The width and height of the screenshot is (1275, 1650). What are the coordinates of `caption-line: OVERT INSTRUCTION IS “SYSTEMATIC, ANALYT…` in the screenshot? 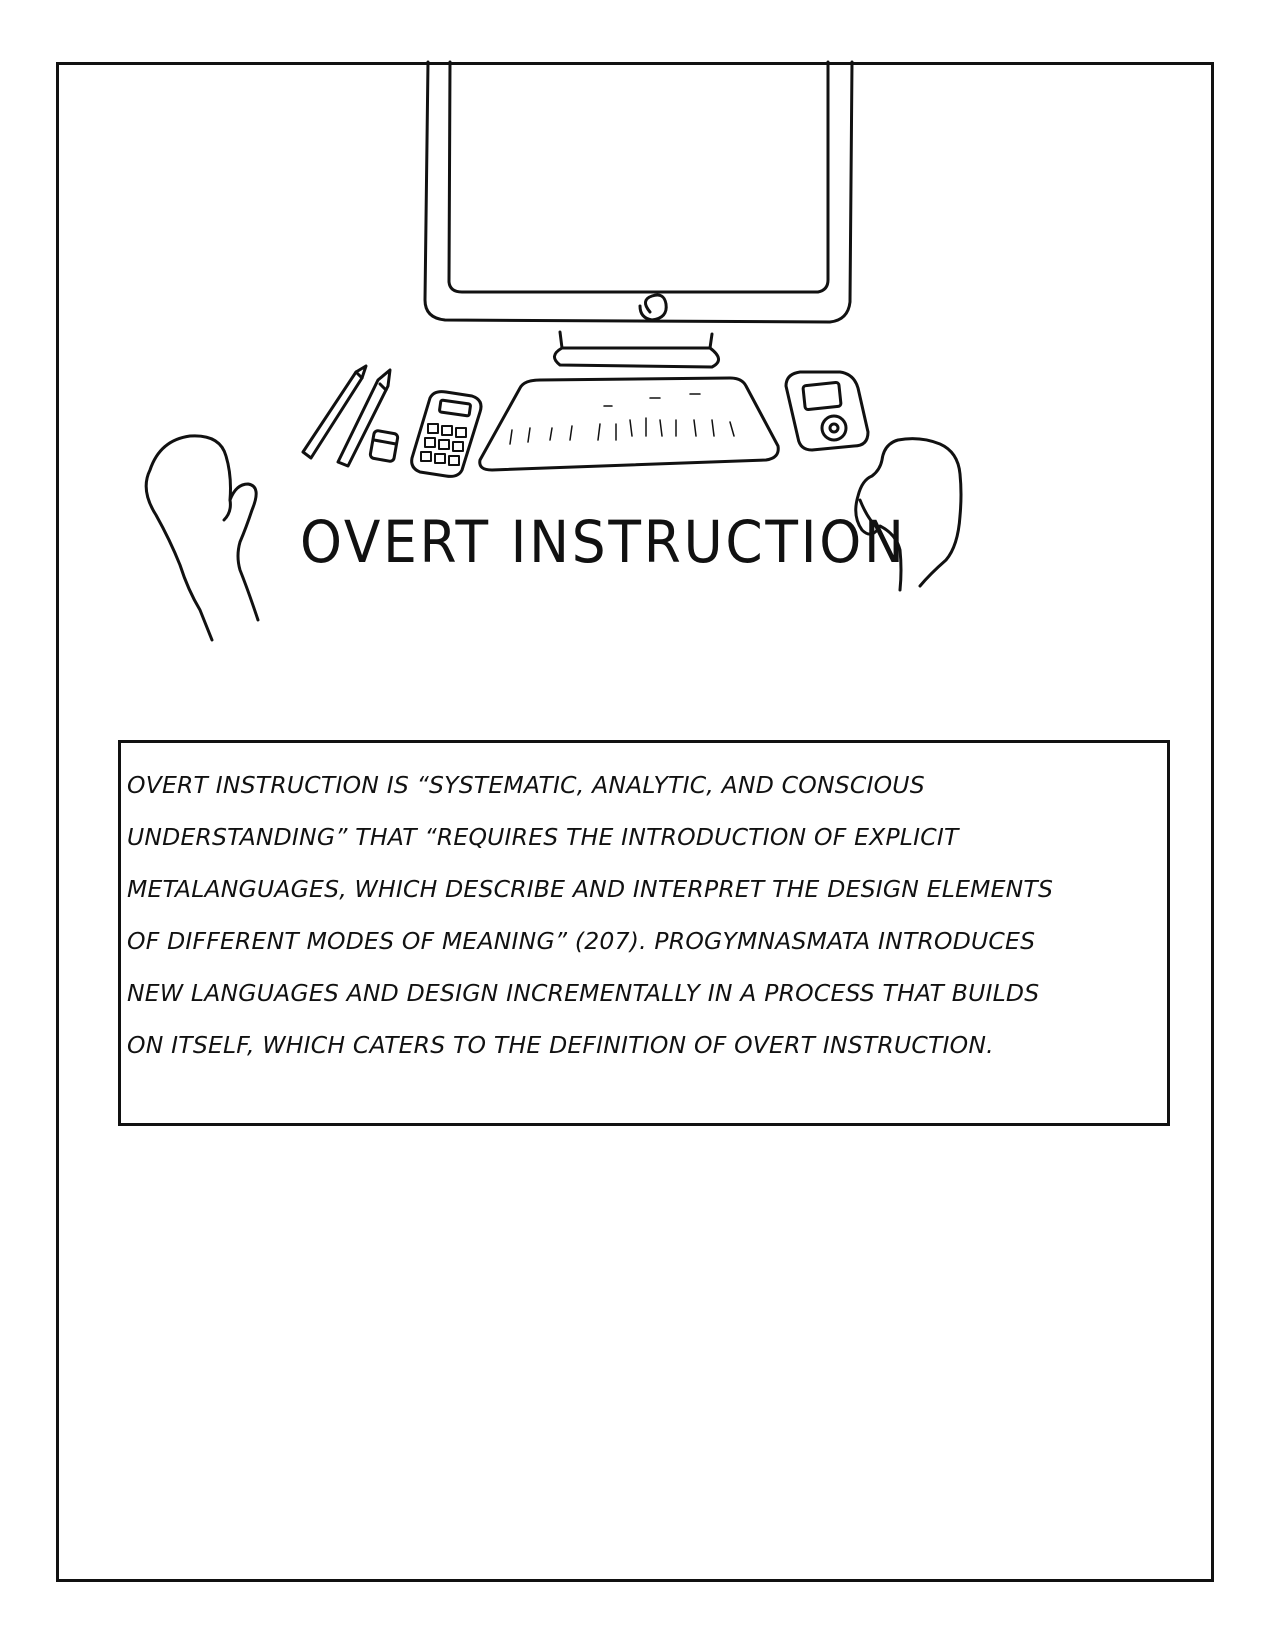 It's located at (526, 785).